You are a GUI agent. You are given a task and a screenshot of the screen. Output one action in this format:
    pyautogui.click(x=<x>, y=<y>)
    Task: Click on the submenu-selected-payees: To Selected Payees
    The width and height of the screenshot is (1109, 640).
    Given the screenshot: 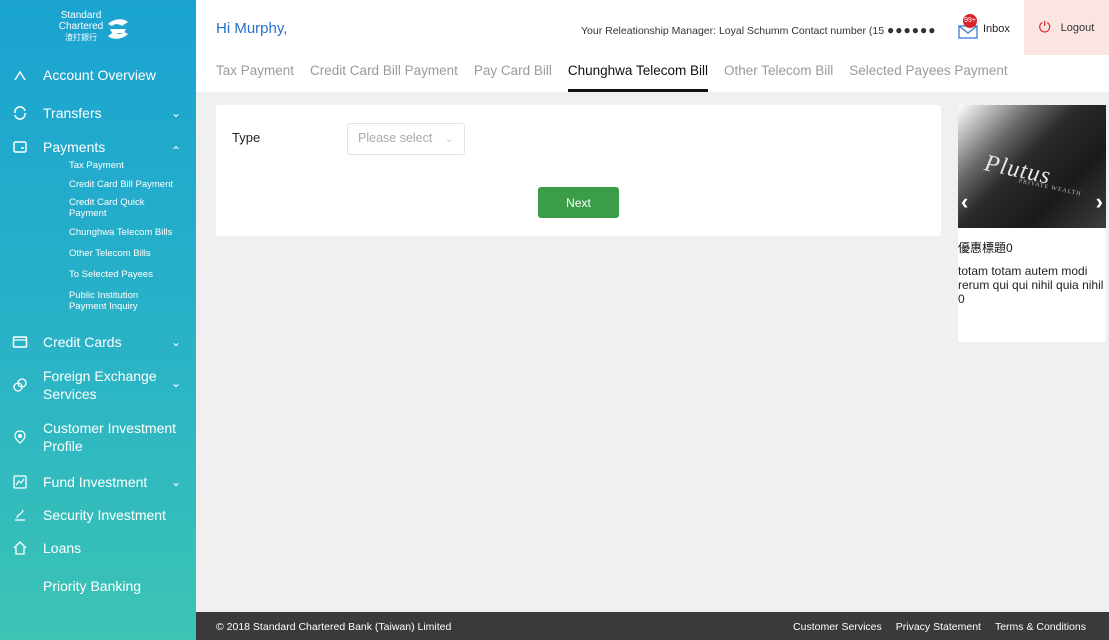 What is the action you would take?
    pyautogui.click(x=132, y=274)
    